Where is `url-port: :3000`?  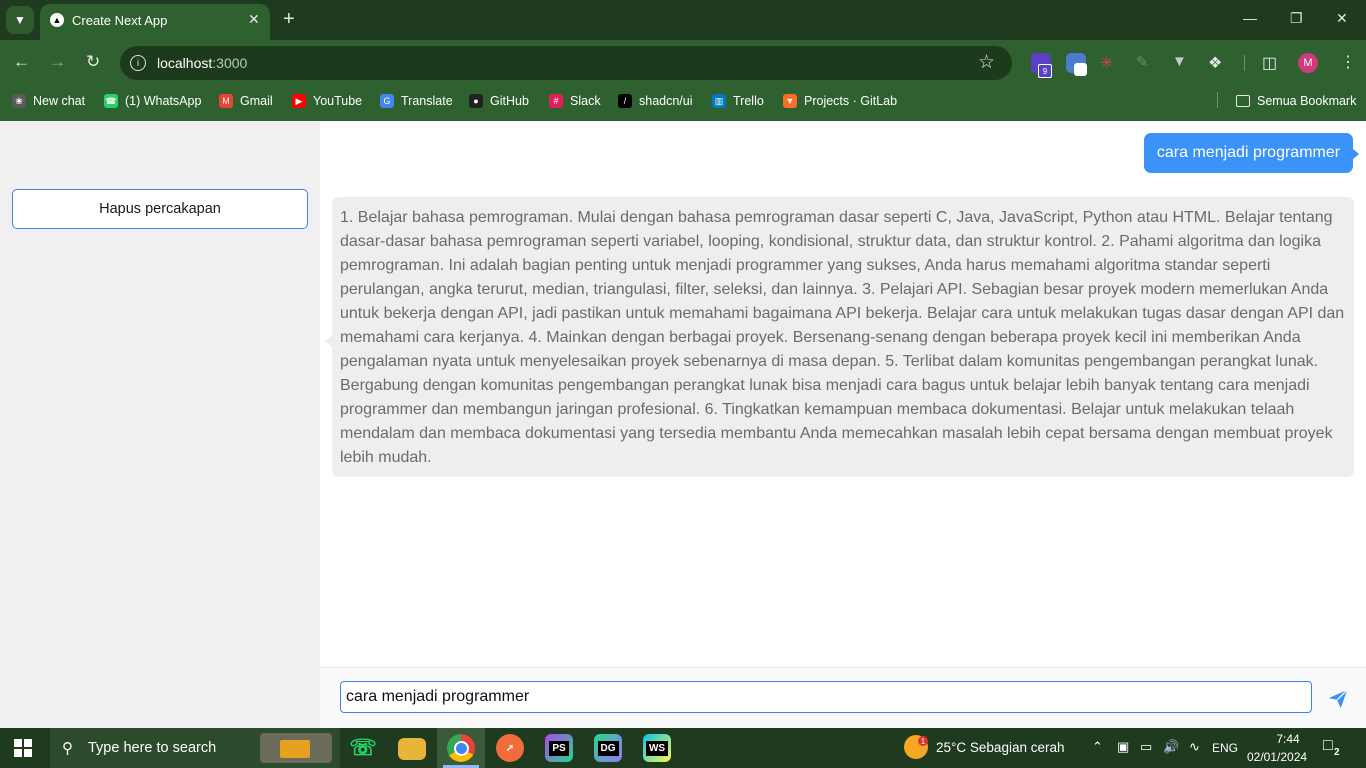
url-port: :3000 is located at coordinates (230, 63).